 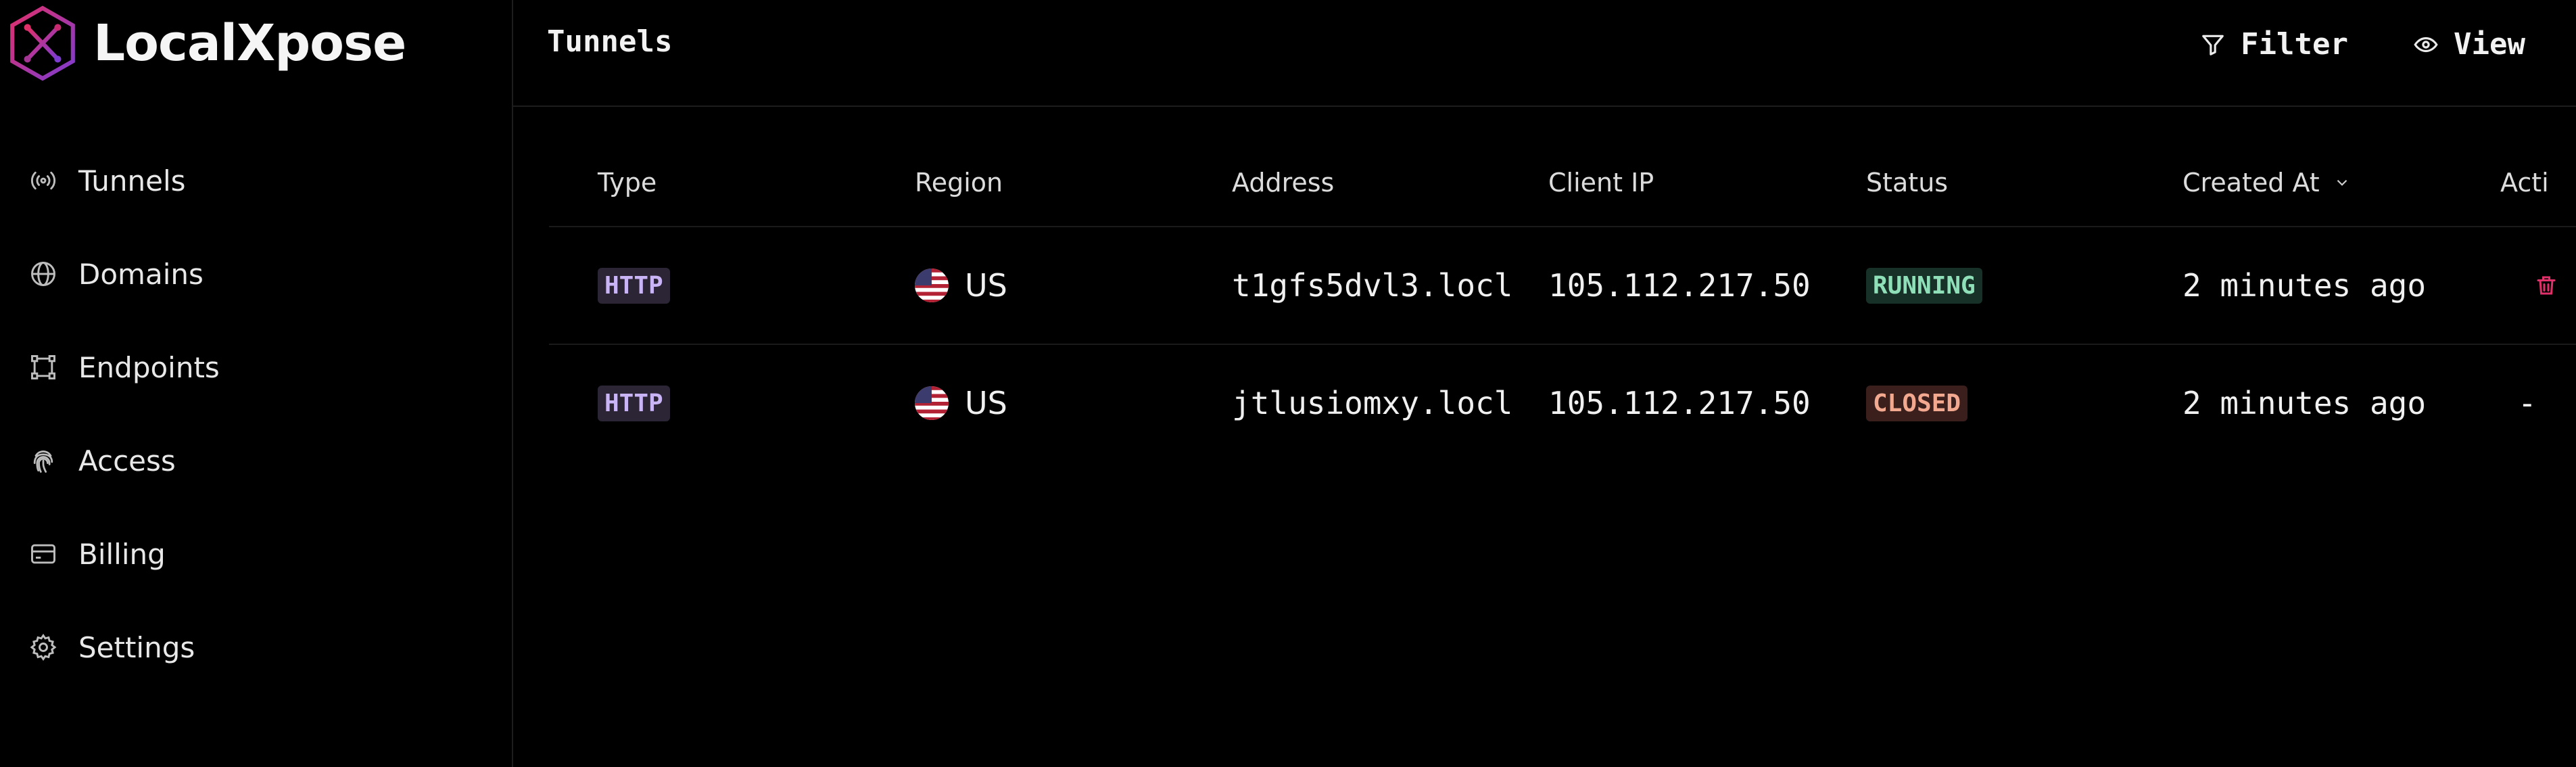 What do you see at coordinates (256, 647) in the screenshot?
I see `sidebar-item-settings: Settings` at bounding box center [256, 647].